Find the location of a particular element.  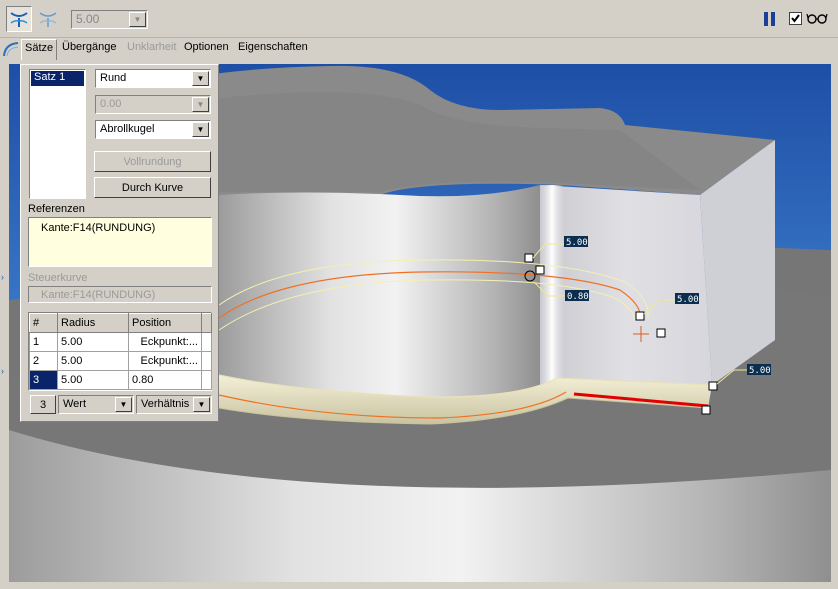

guide-curve-label: Steuerkurve is located at coordinates (58, 278).